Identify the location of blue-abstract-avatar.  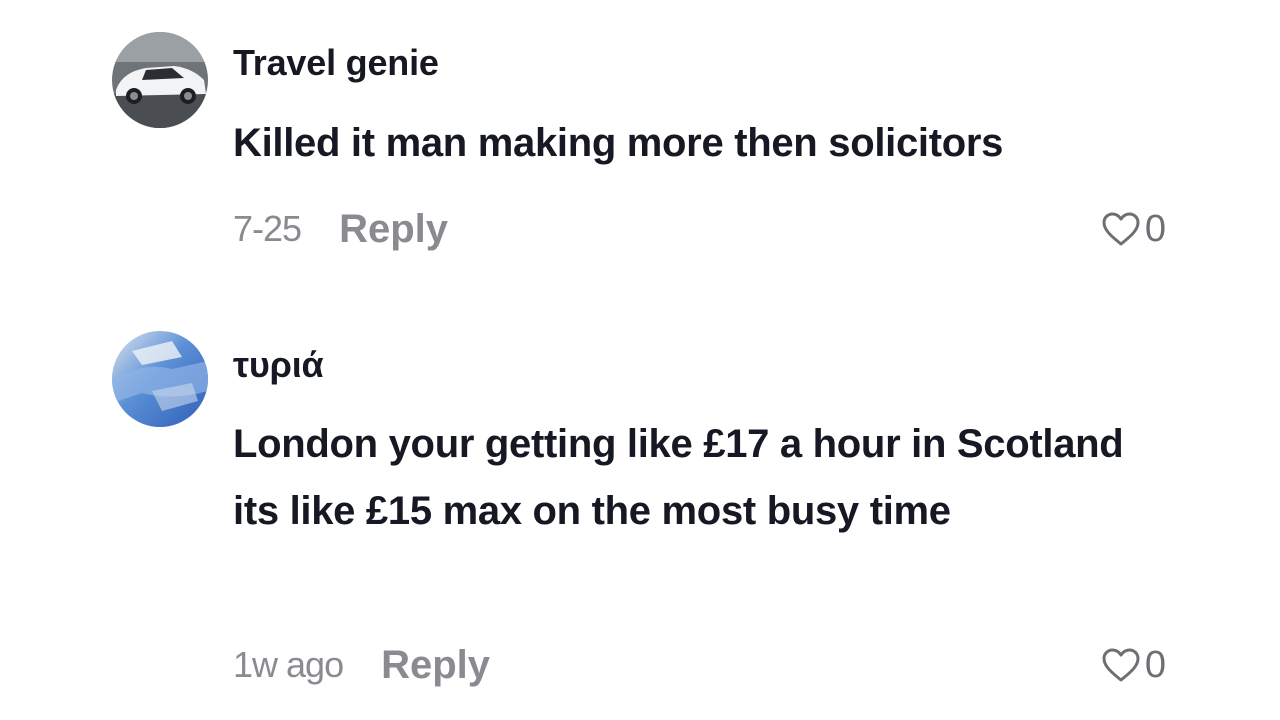
(160, 379).